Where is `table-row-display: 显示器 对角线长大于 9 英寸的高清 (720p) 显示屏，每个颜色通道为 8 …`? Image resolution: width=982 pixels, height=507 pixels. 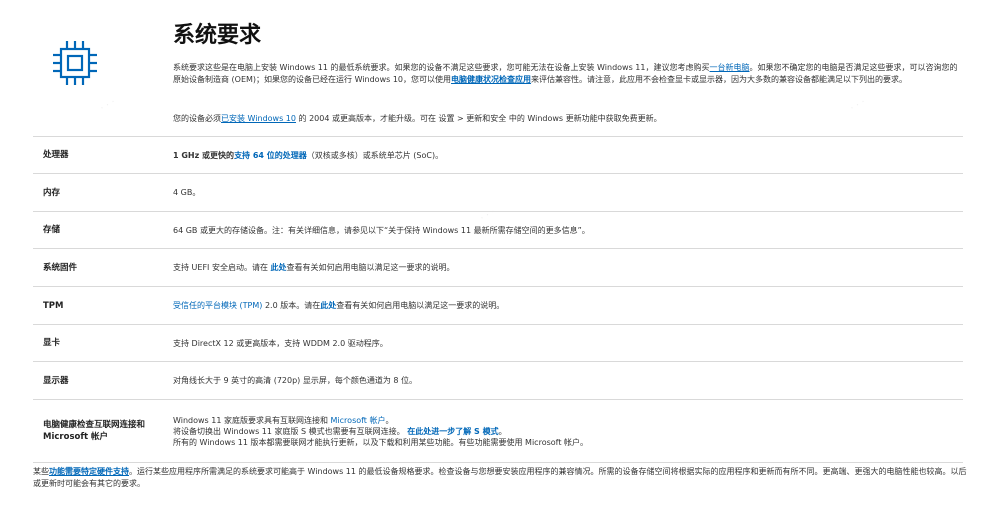
table-row-display: 显示器 对角线长大于 9 英寸的高清 (720p) 显示屏，每个颜色通道为 8 … is located at coordinates (498, 380).